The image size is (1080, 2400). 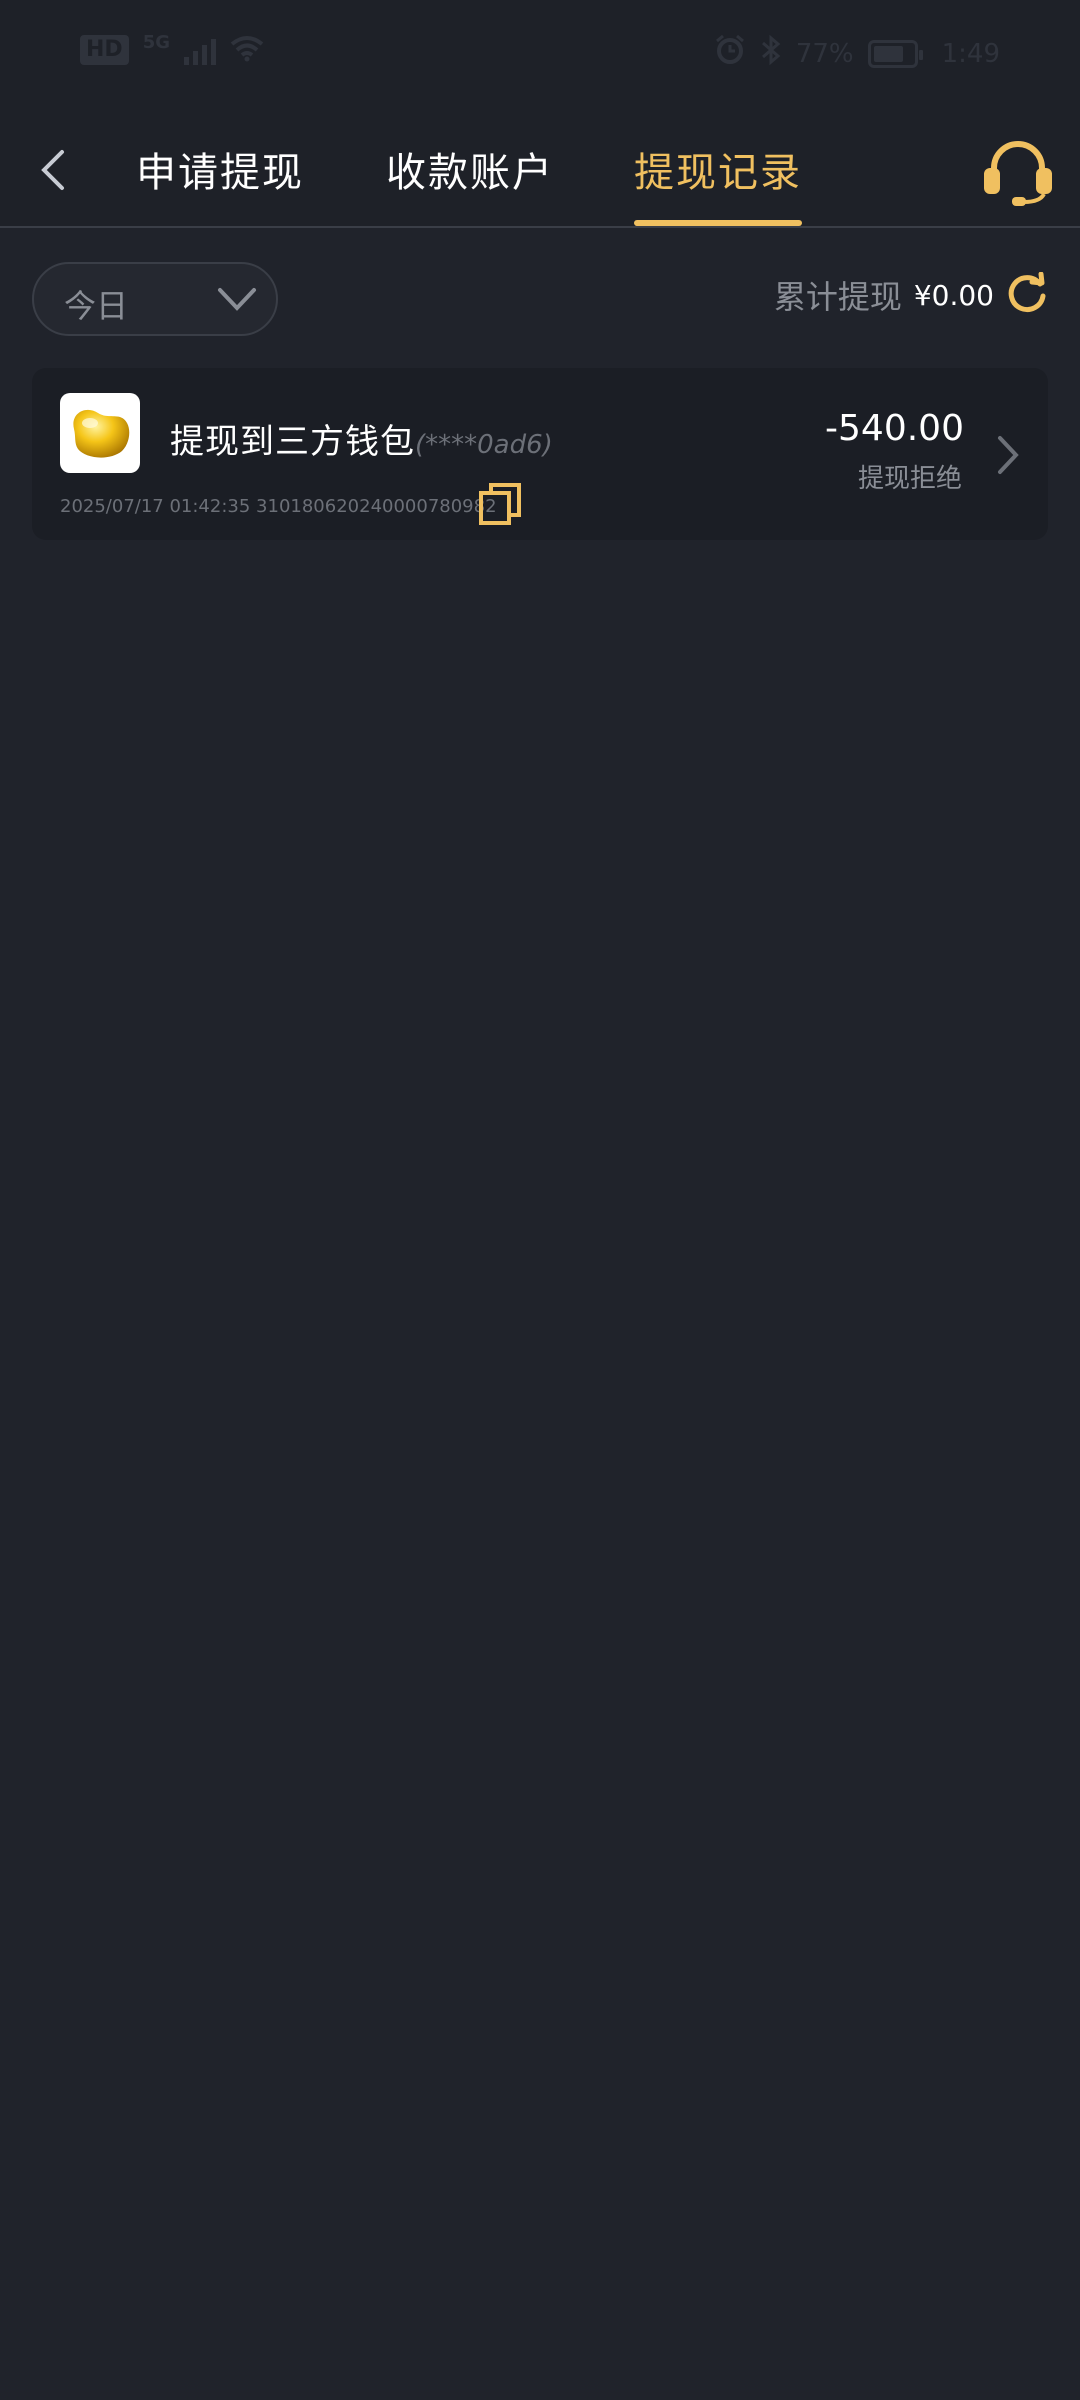 I want to click on tab-label: 收款账户, so click(x=470, y=173).